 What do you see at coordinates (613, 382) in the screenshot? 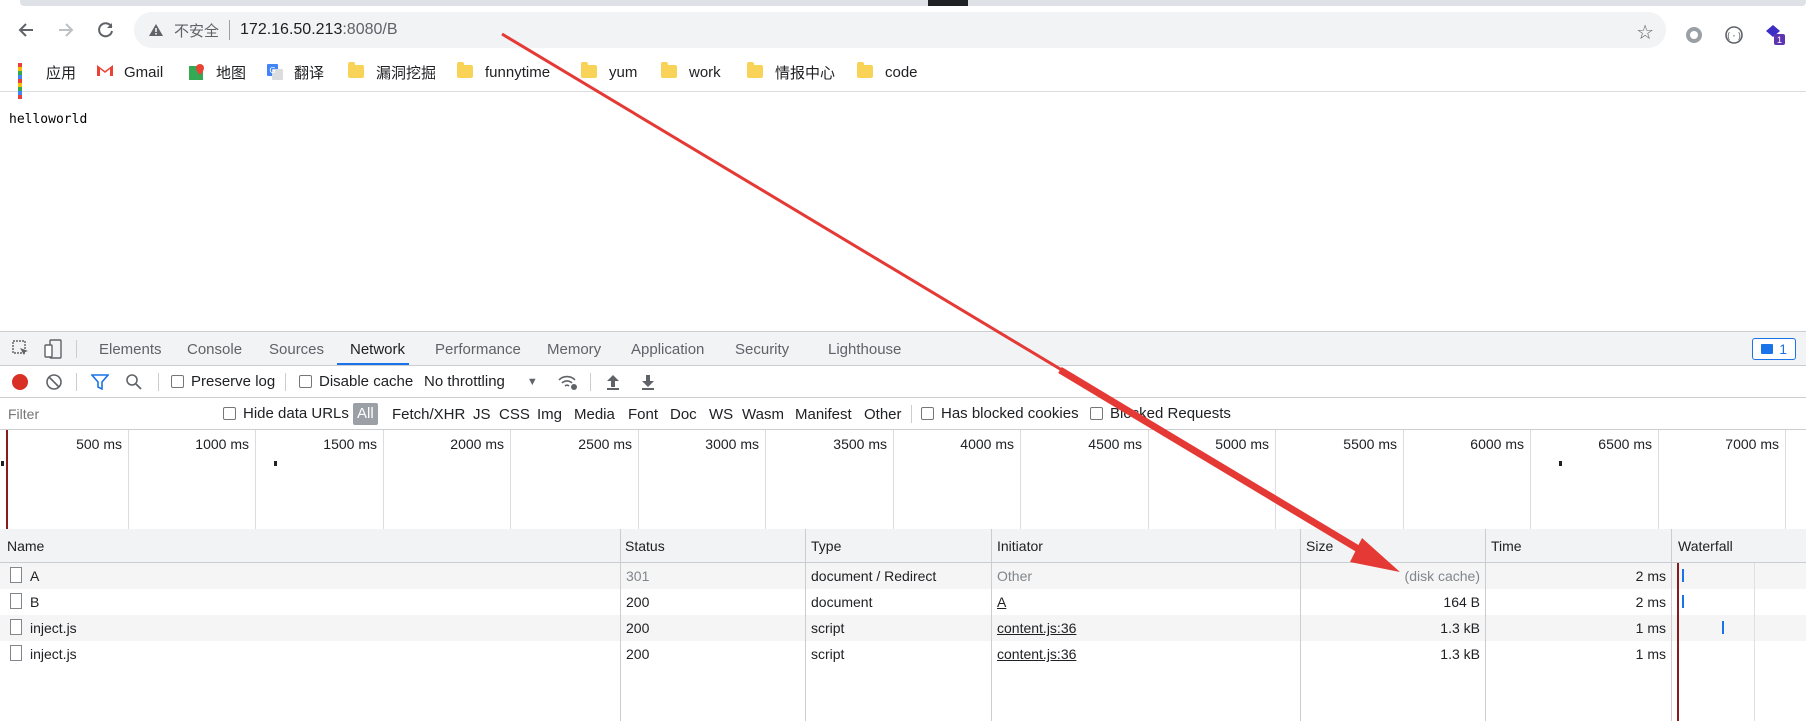
I see `import-har-button` at bounding box center [613, 382].